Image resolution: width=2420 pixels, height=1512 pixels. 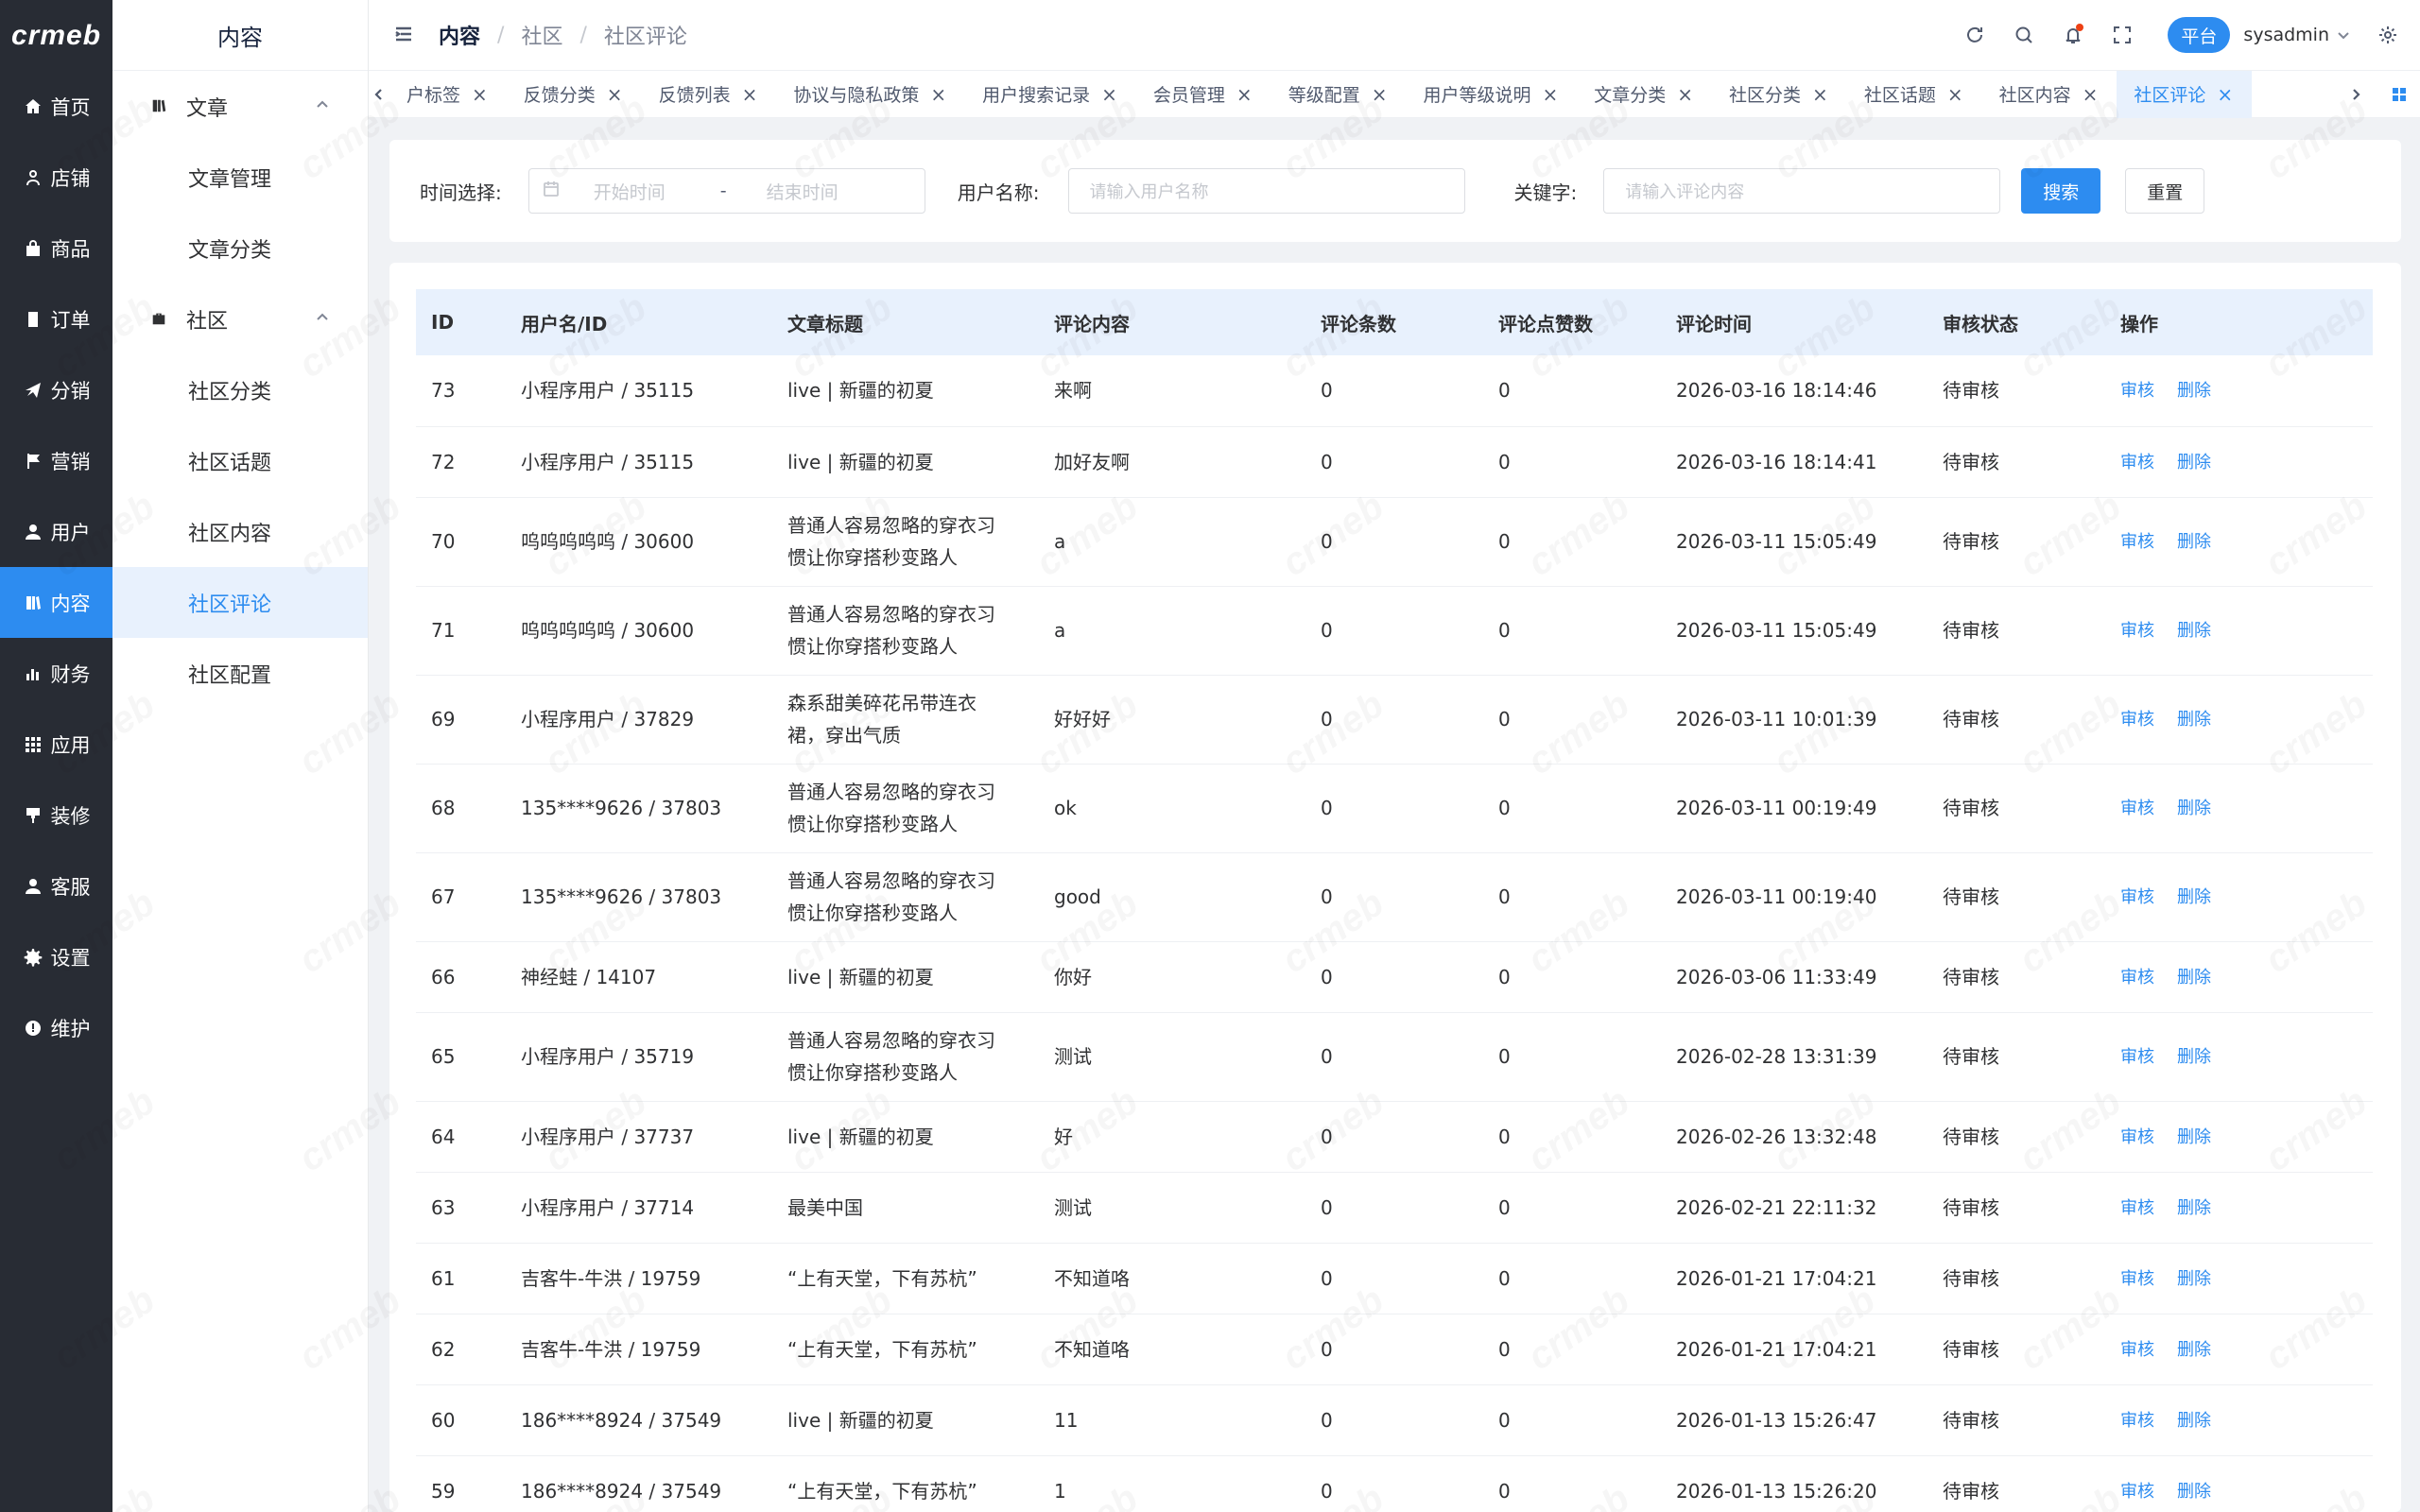 What do you see at coordinates (726, 191) in the screenshot?
I see `date-range-picker: 开始时间 - 结束时间` at bounding box center [726, 191].